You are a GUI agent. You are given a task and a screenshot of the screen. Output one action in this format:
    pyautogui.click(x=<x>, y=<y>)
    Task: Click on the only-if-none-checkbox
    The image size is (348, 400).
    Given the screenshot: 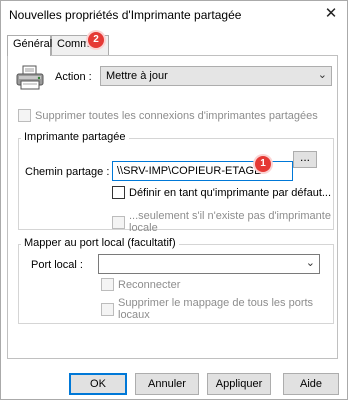 What is the action you would take?
    pyautogui.click(x=118, y=222)
    